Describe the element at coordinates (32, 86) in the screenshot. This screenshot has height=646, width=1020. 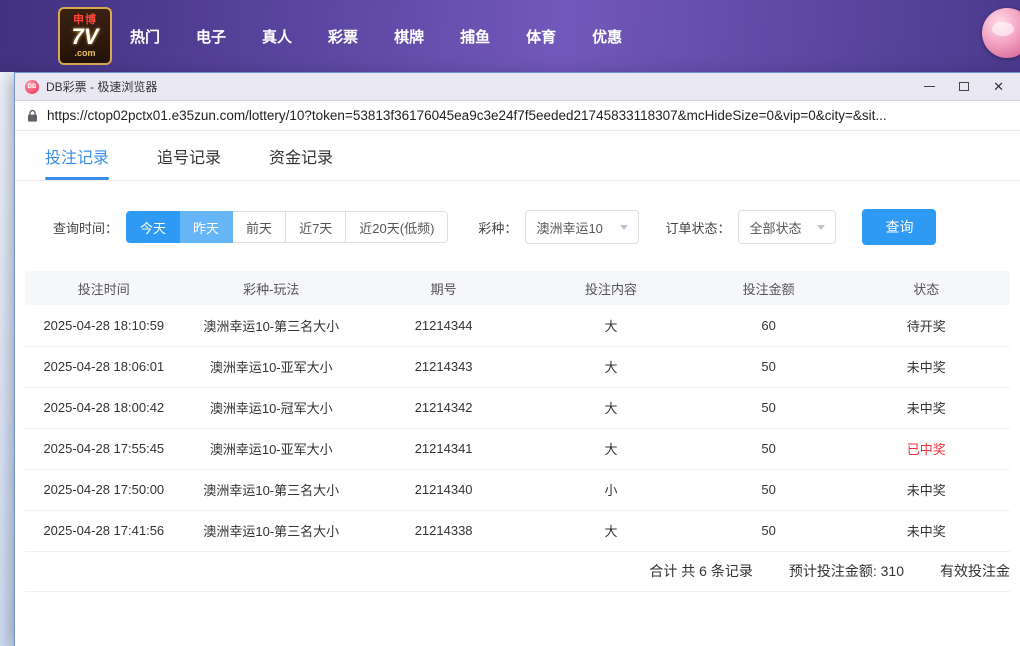
I see `window-favicon: DB` at that location.